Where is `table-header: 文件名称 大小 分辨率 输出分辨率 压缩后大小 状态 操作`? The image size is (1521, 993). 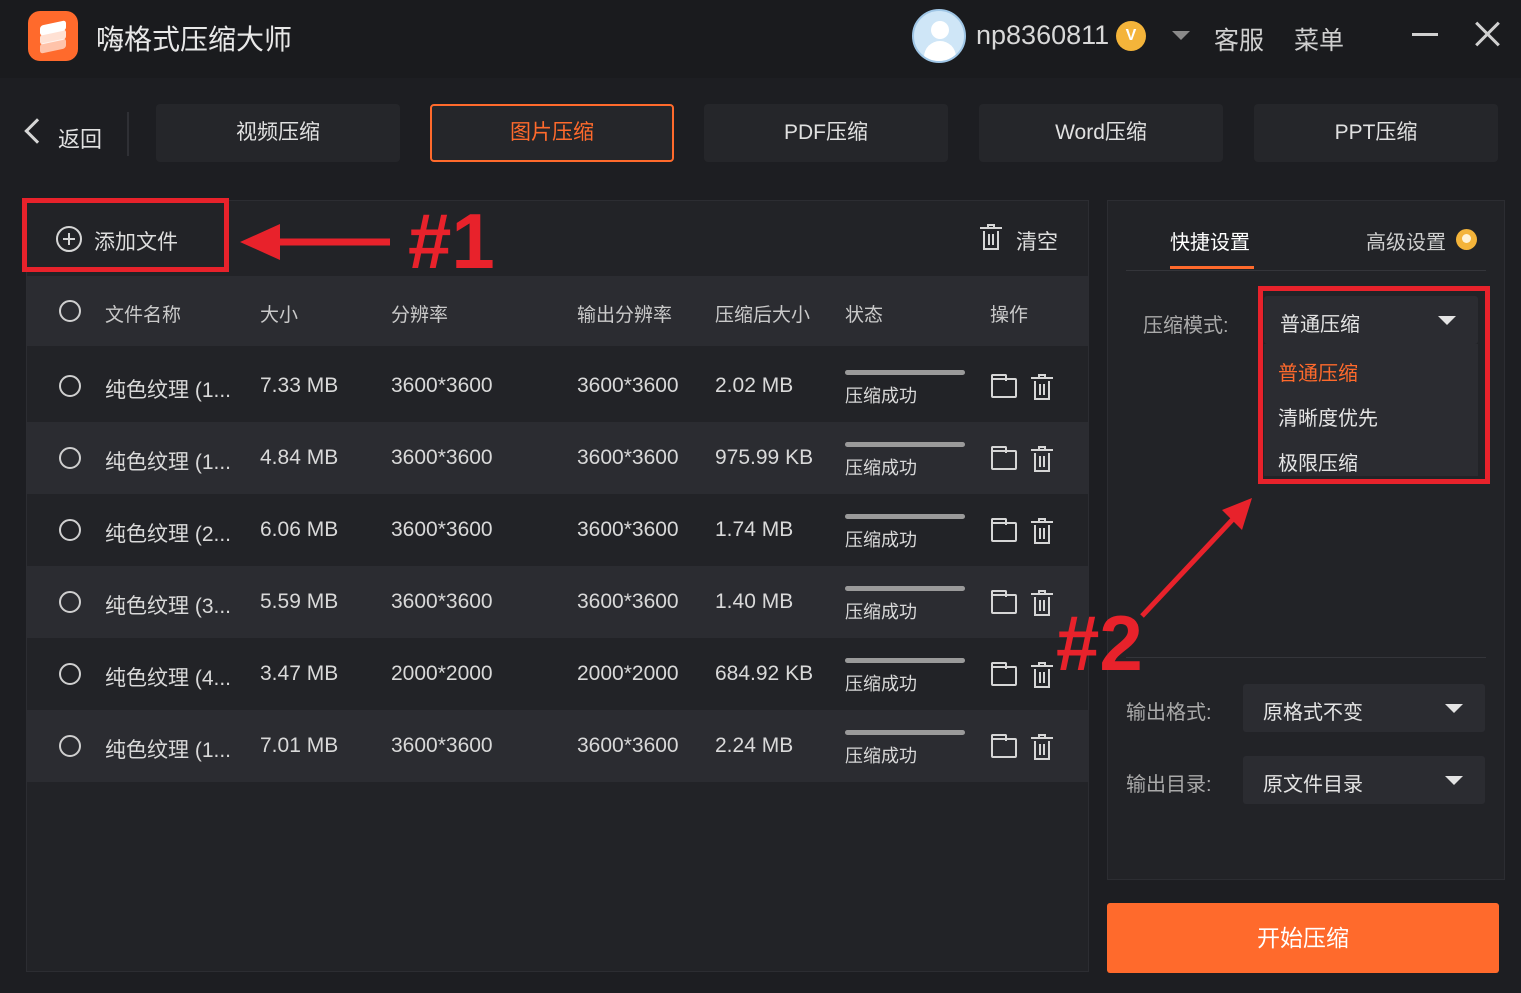 table-header: 文件名称 大小 分辨率 输出分辨率 压缩后大小 状态 操作 is located at coordinates (557, 311).